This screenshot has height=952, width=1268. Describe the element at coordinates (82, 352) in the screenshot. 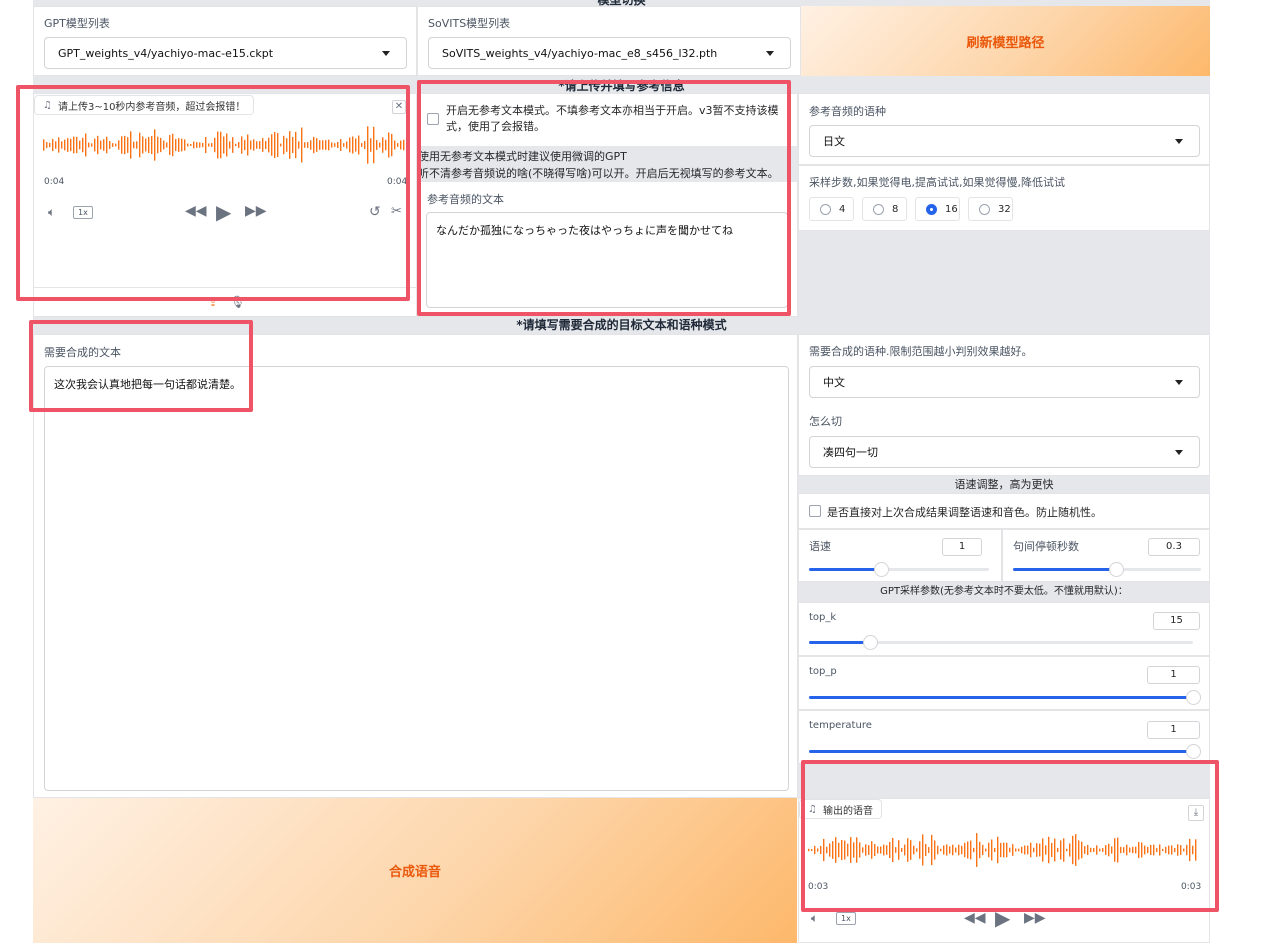

I see `target-text-label: 需要合成的文本` at that location.